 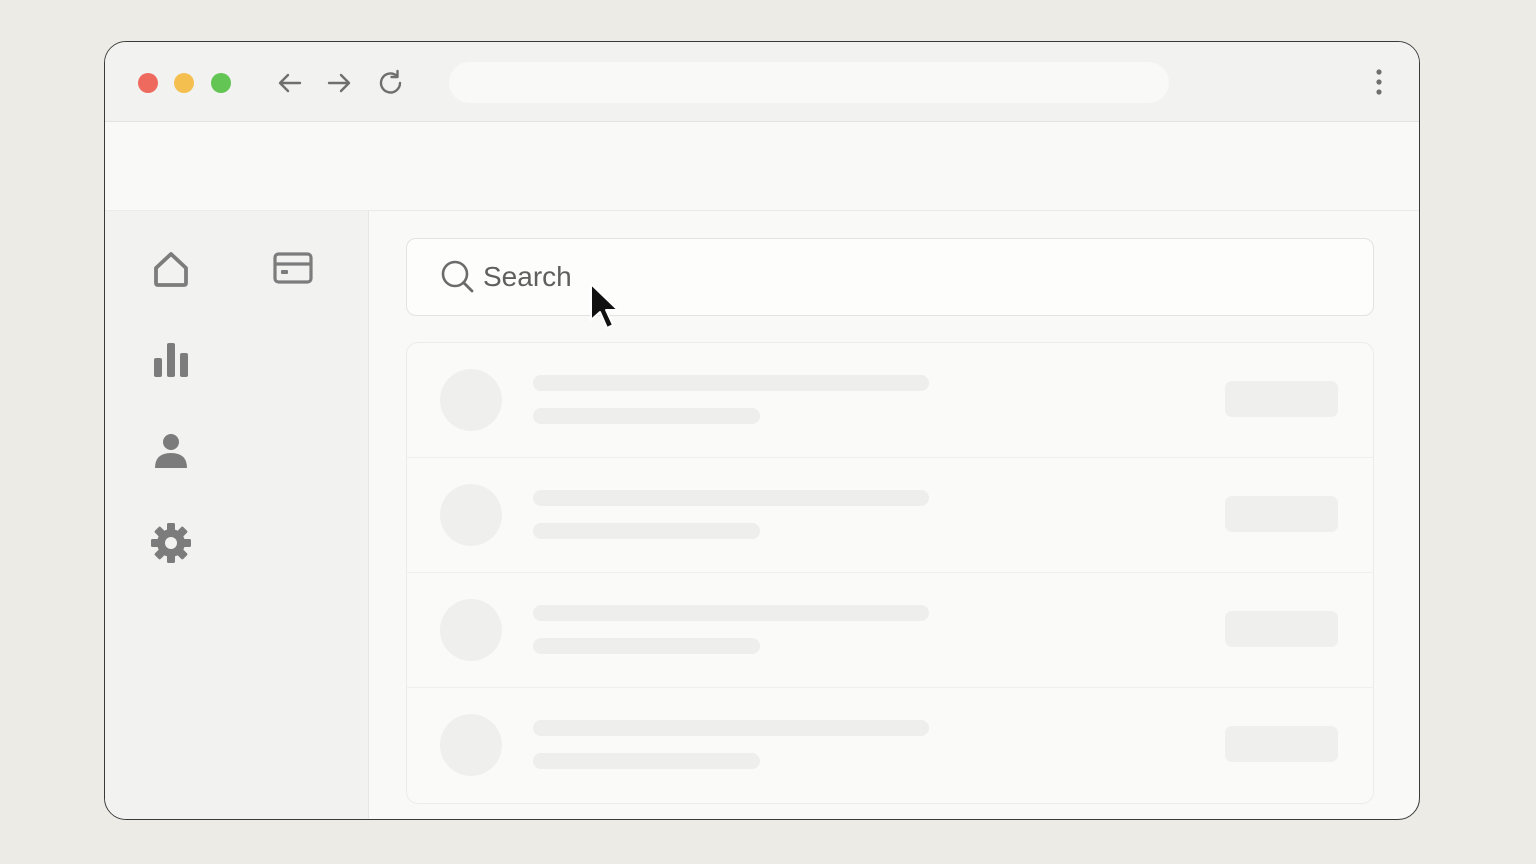 What do you see at coordinates (148, 83) in the screenshot?
I see `close-window-button` at bounding box center [148, 83].